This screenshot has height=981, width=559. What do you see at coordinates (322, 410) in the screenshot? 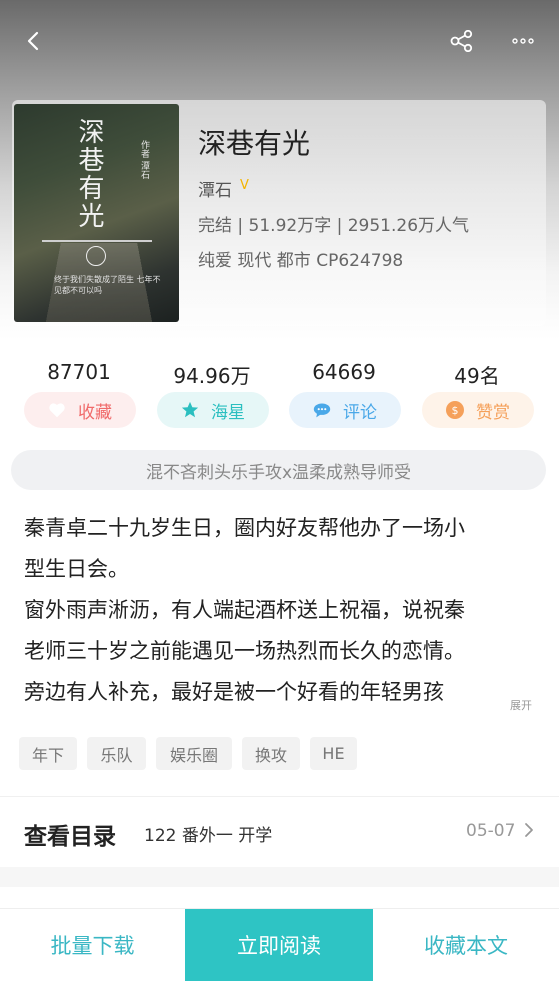
I see `comment-icon` at bounding box center [322, 410].